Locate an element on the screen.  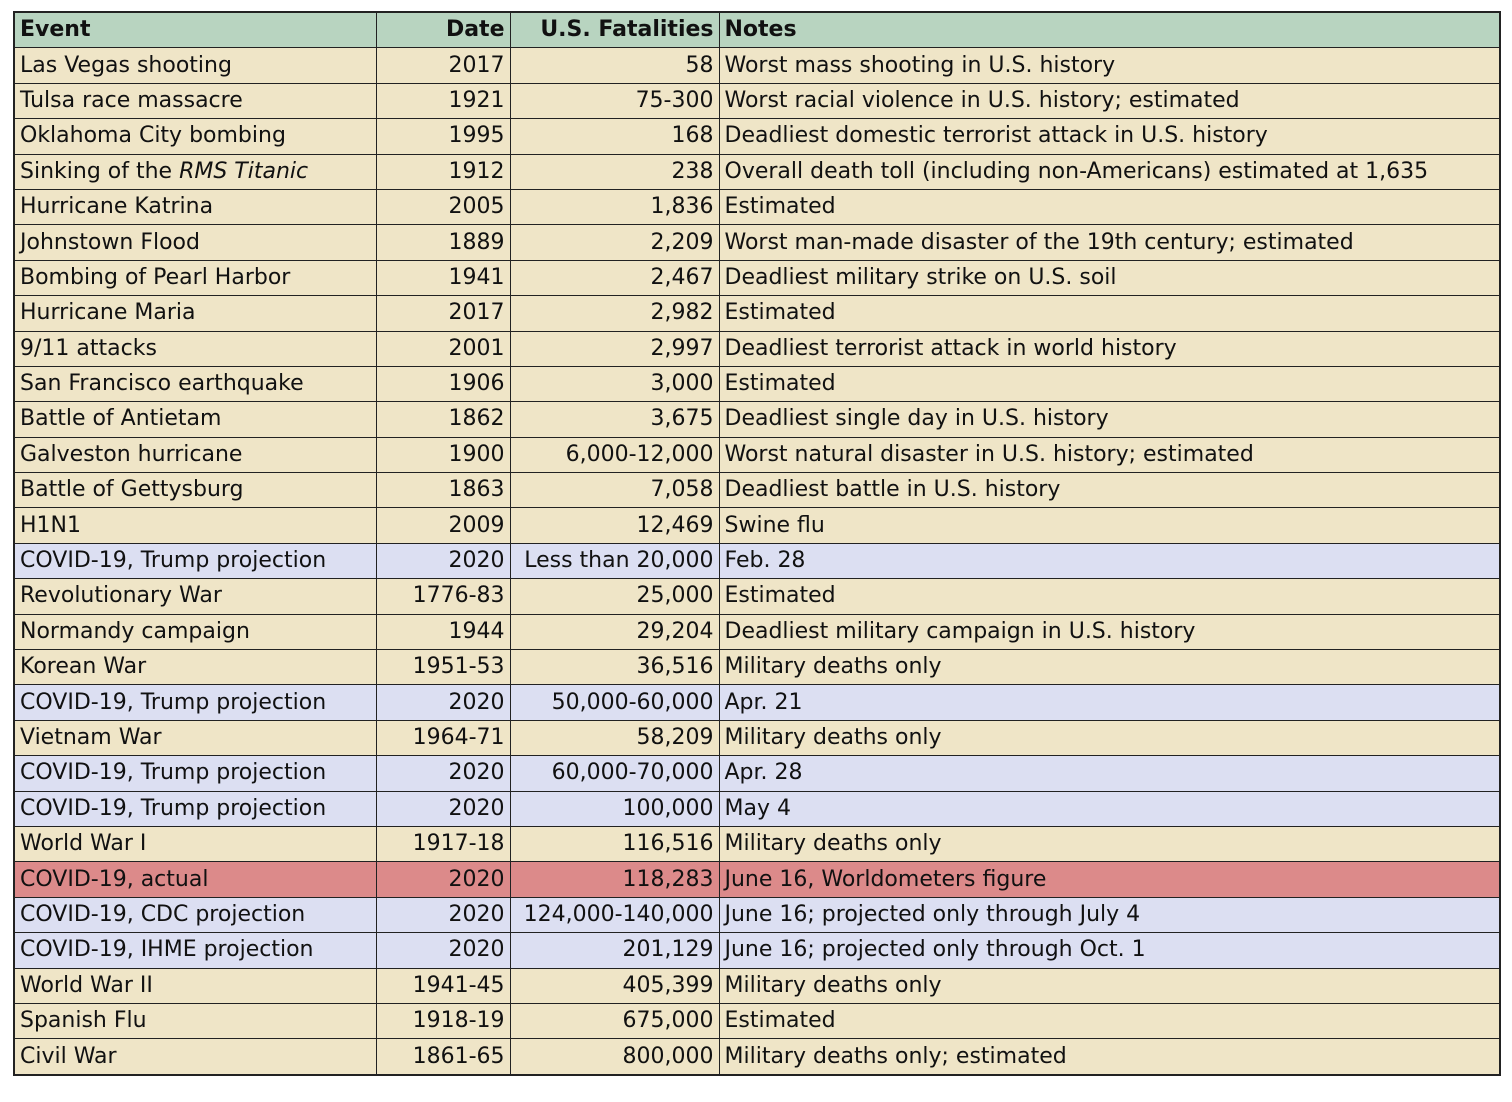
event-cell: Battle of Antietam is located at coordinates (195, 419).